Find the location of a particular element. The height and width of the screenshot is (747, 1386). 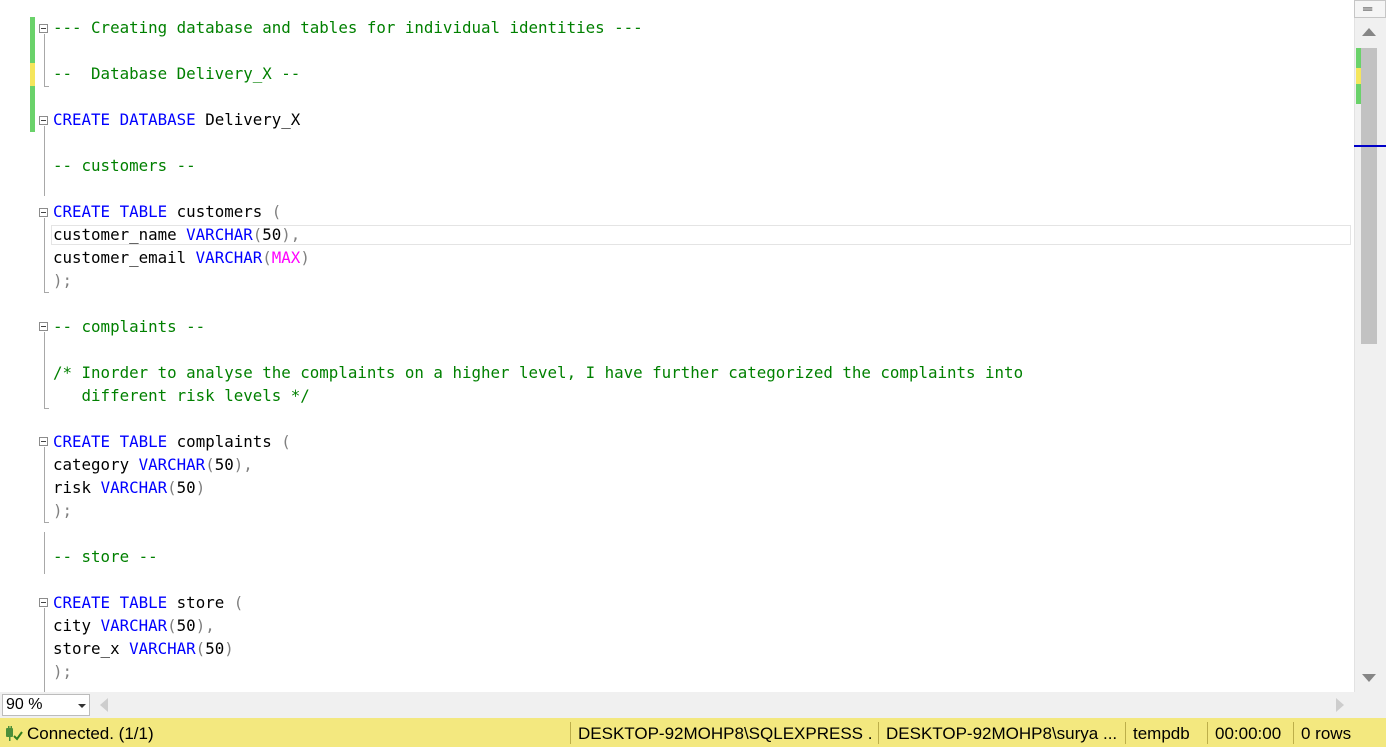

code-line: CREATE DATABASE Delivery_X is located at coordinates (176, 119).